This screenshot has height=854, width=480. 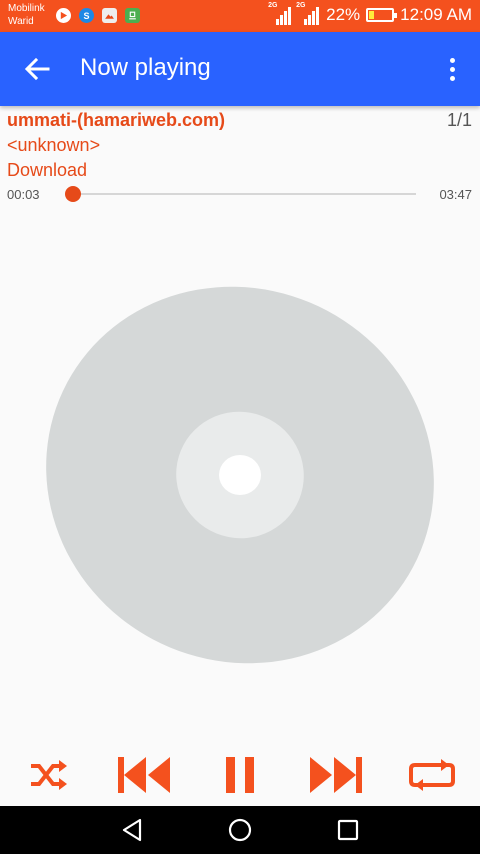 I want to click on carrier-line2: Warid, so click(x=21, y=21).